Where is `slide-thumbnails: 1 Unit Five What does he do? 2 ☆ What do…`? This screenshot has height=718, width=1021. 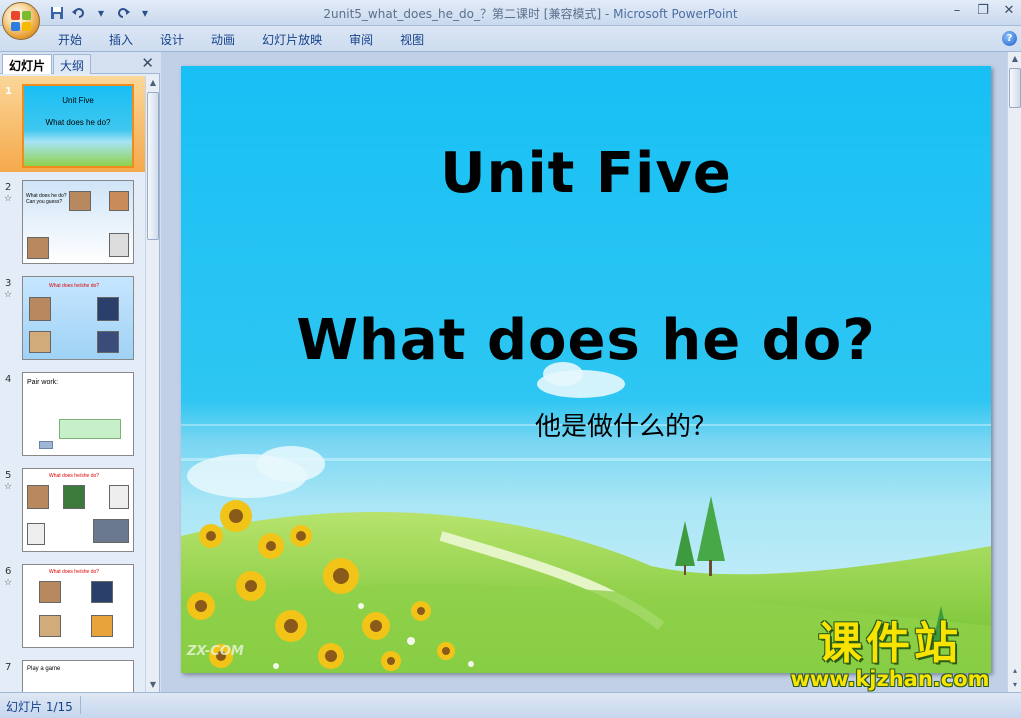 slide-thumbnails: 1 Unit Five What does he do? 2 ☆ What do… is located at coordinates (72, 384).